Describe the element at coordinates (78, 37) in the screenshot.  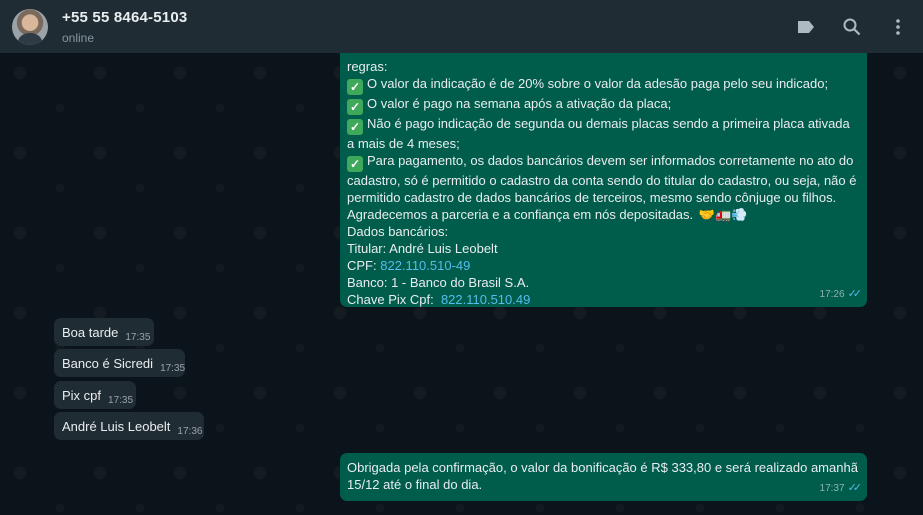
I see `contact-status: online` at that location.